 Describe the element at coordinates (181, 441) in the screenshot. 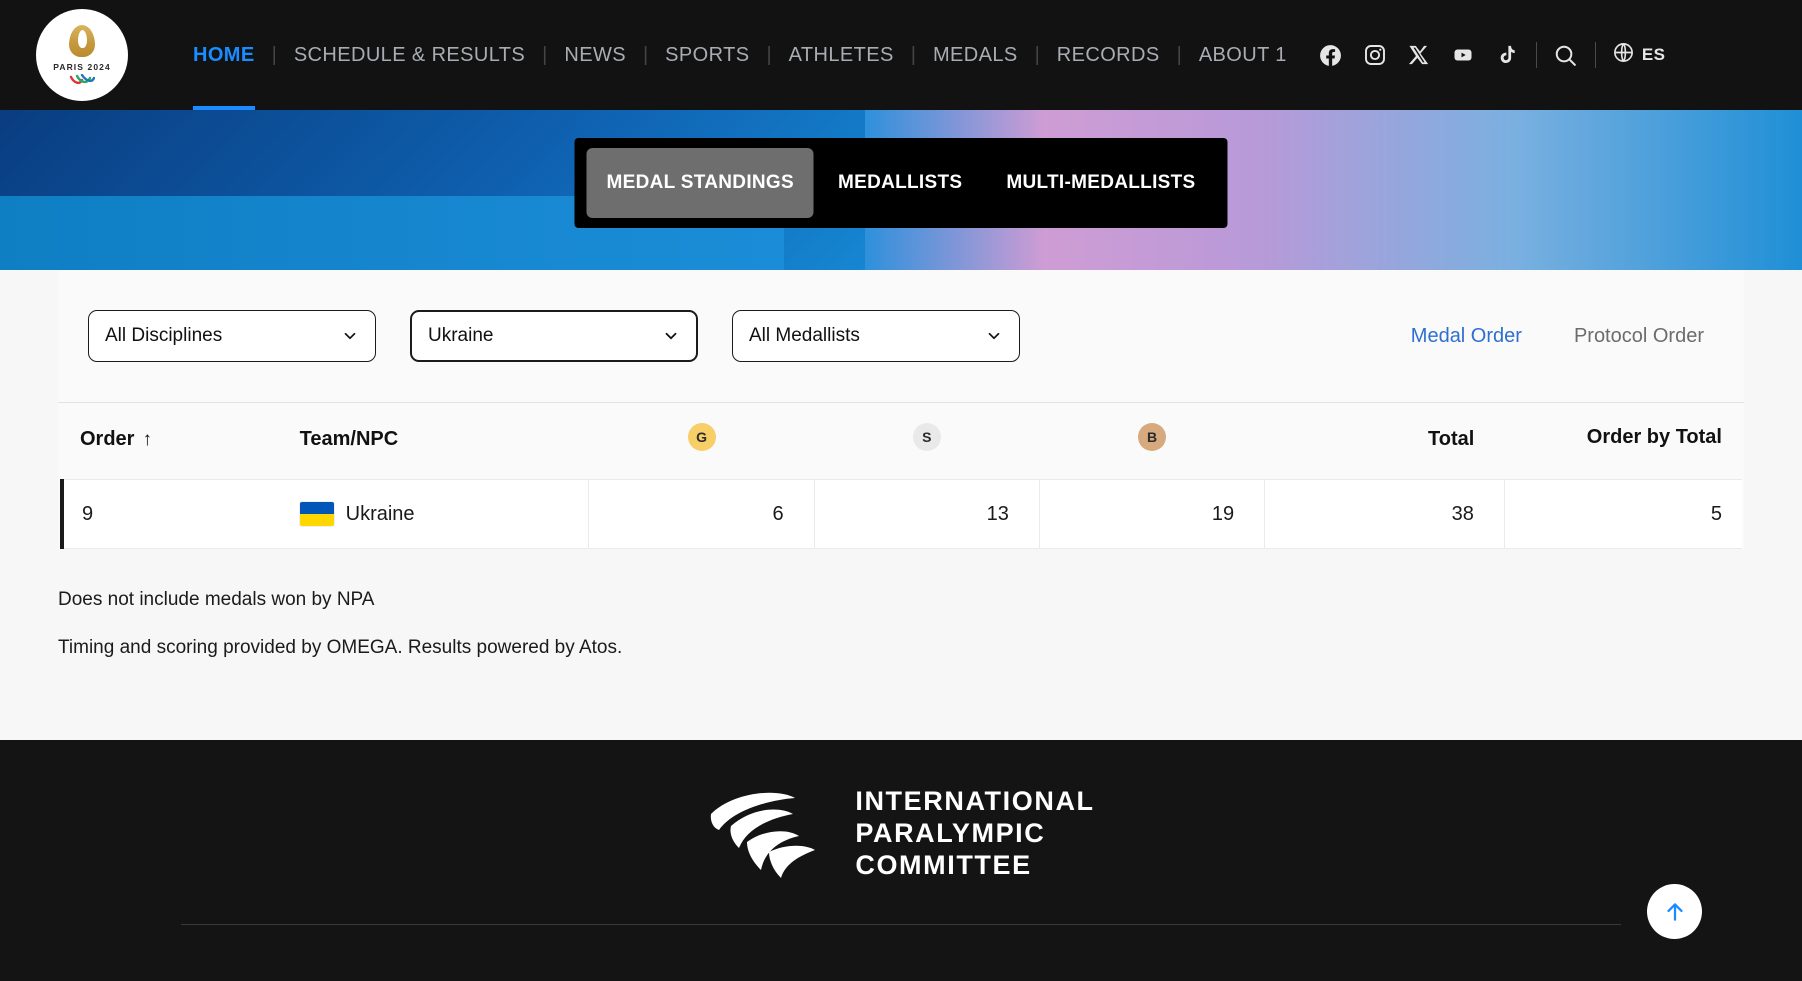

I see `column-header-order: Order ↑` at that location.